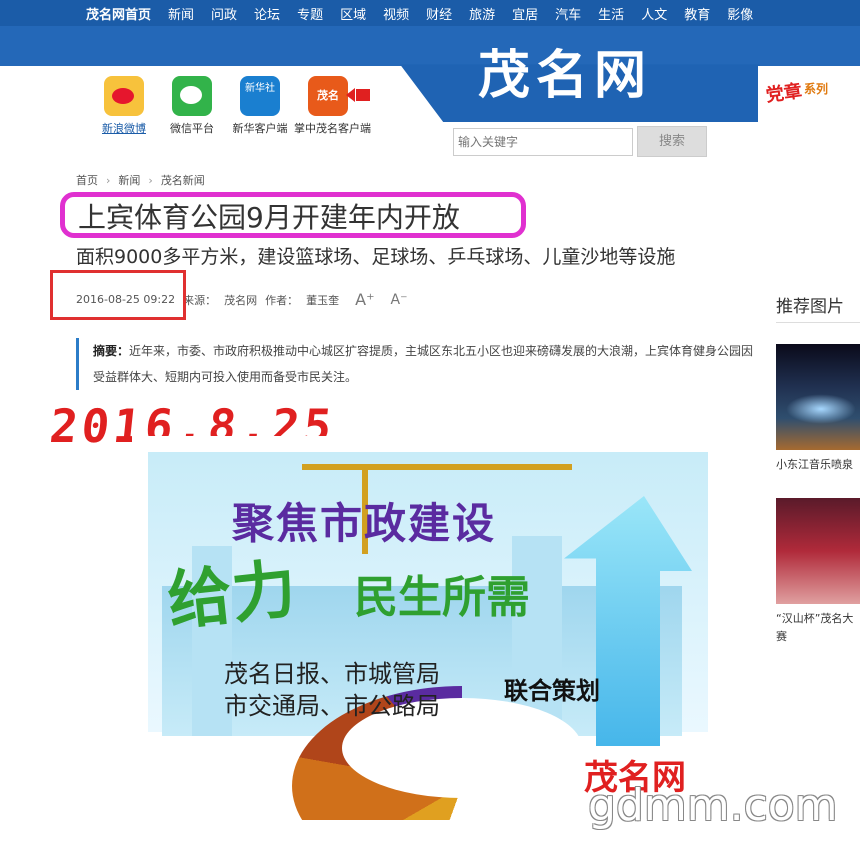 This screenshot has width=860, height=868. I want to click on author-label: 作者：, so click(282, 300).